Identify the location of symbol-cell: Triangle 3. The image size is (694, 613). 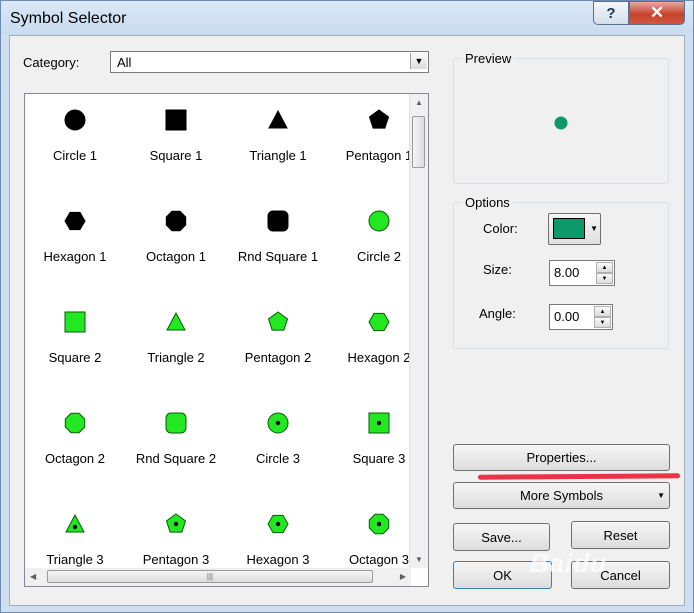
(75, 532).